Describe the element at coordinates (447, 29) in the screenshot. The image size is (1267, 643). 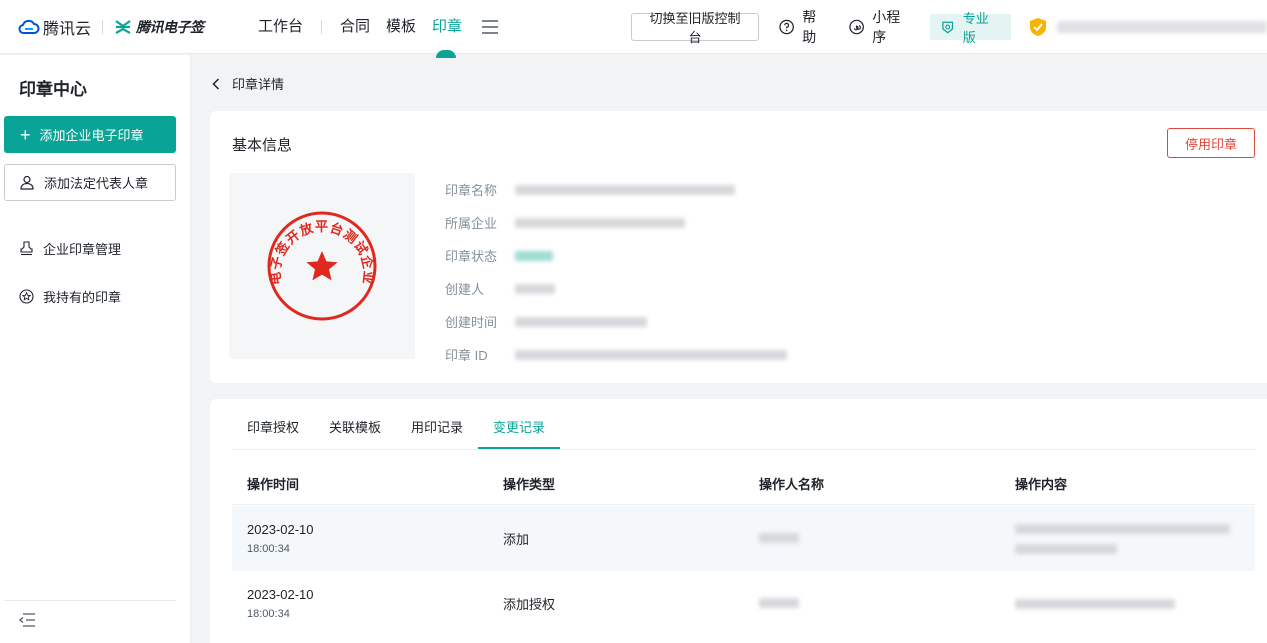
I see `nav-seal: 印章` at that location.